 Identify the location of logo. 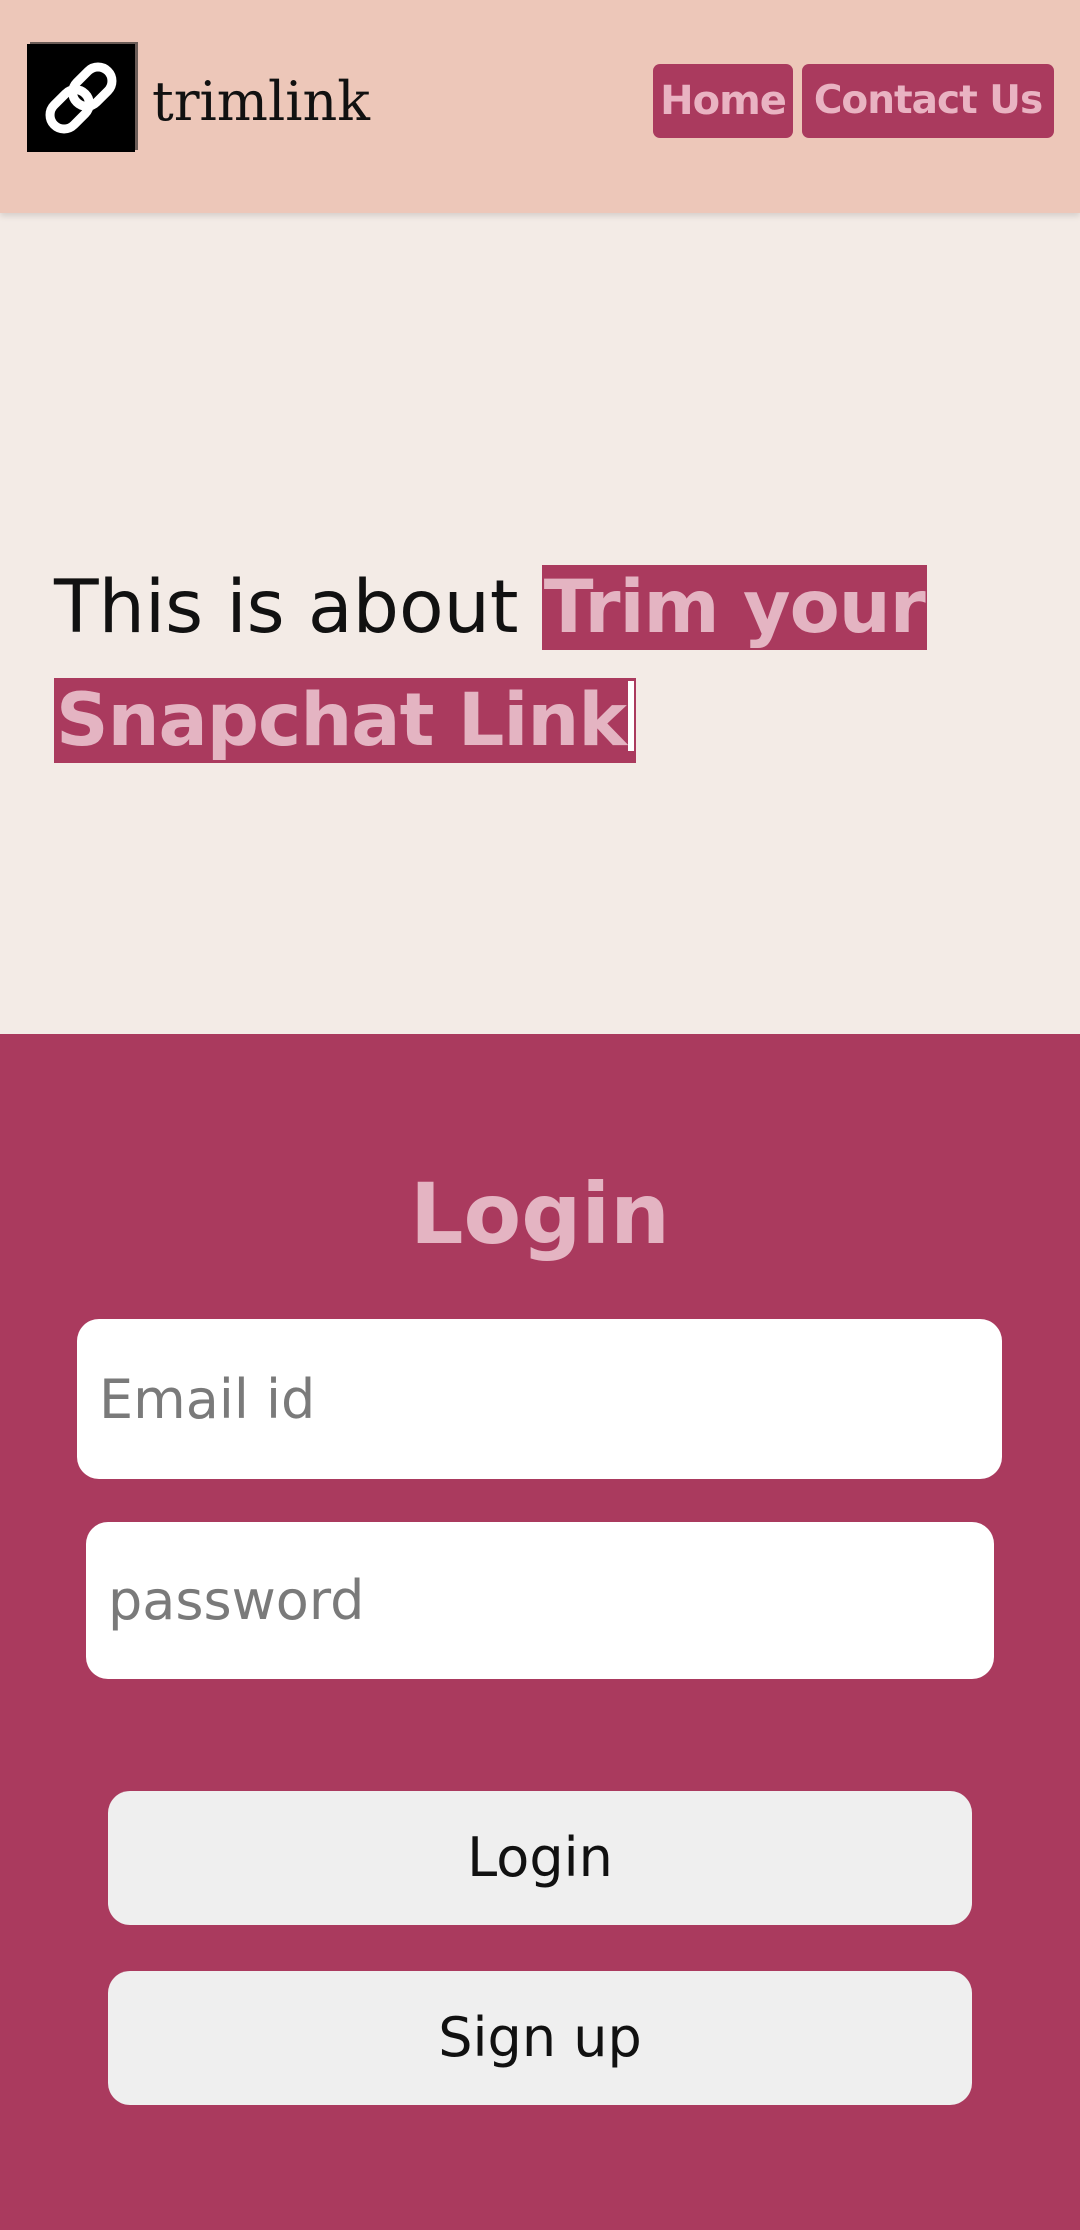
(81, 98).